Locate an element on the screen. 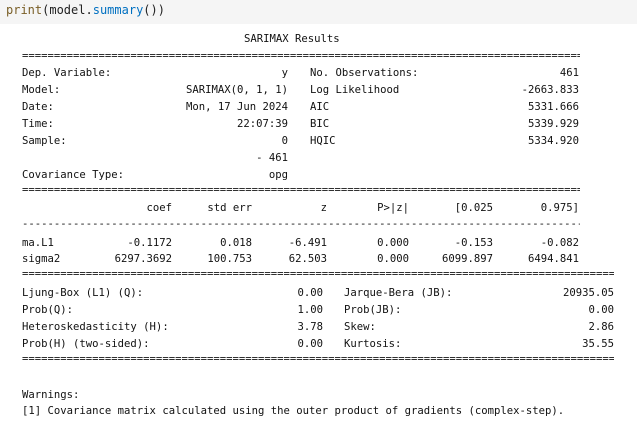  diag-right-value: 35.55 is located at coordinates (598, 344).